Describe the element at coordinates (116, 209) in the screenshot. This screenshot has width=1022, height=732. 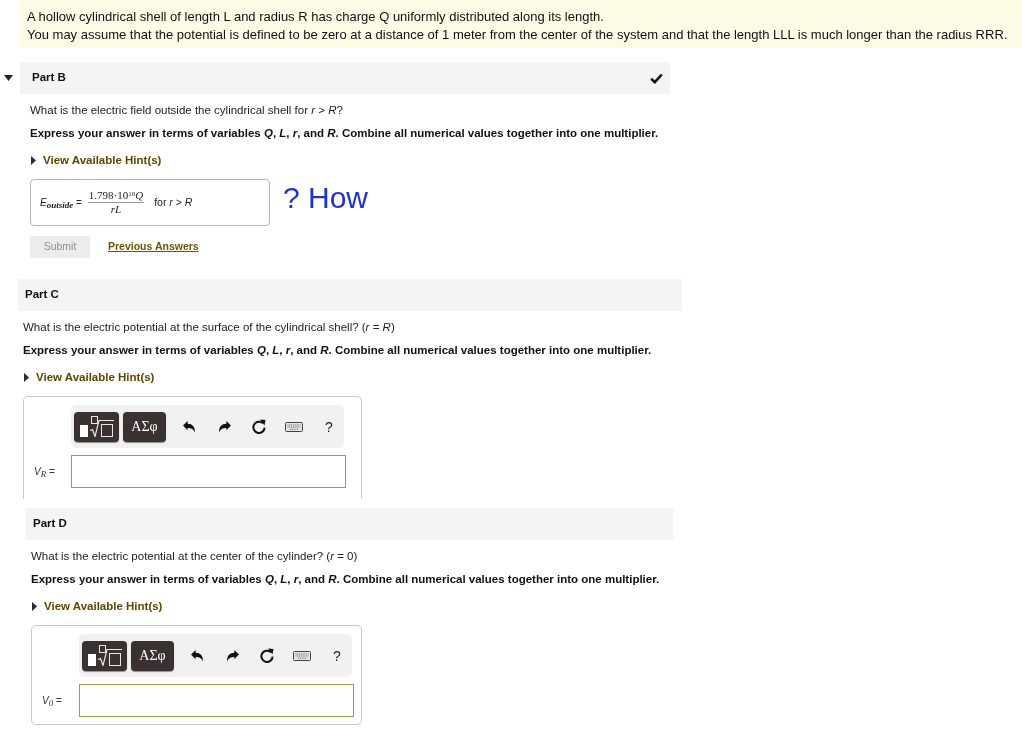
I see `fraction-denominator: rL` at that location.